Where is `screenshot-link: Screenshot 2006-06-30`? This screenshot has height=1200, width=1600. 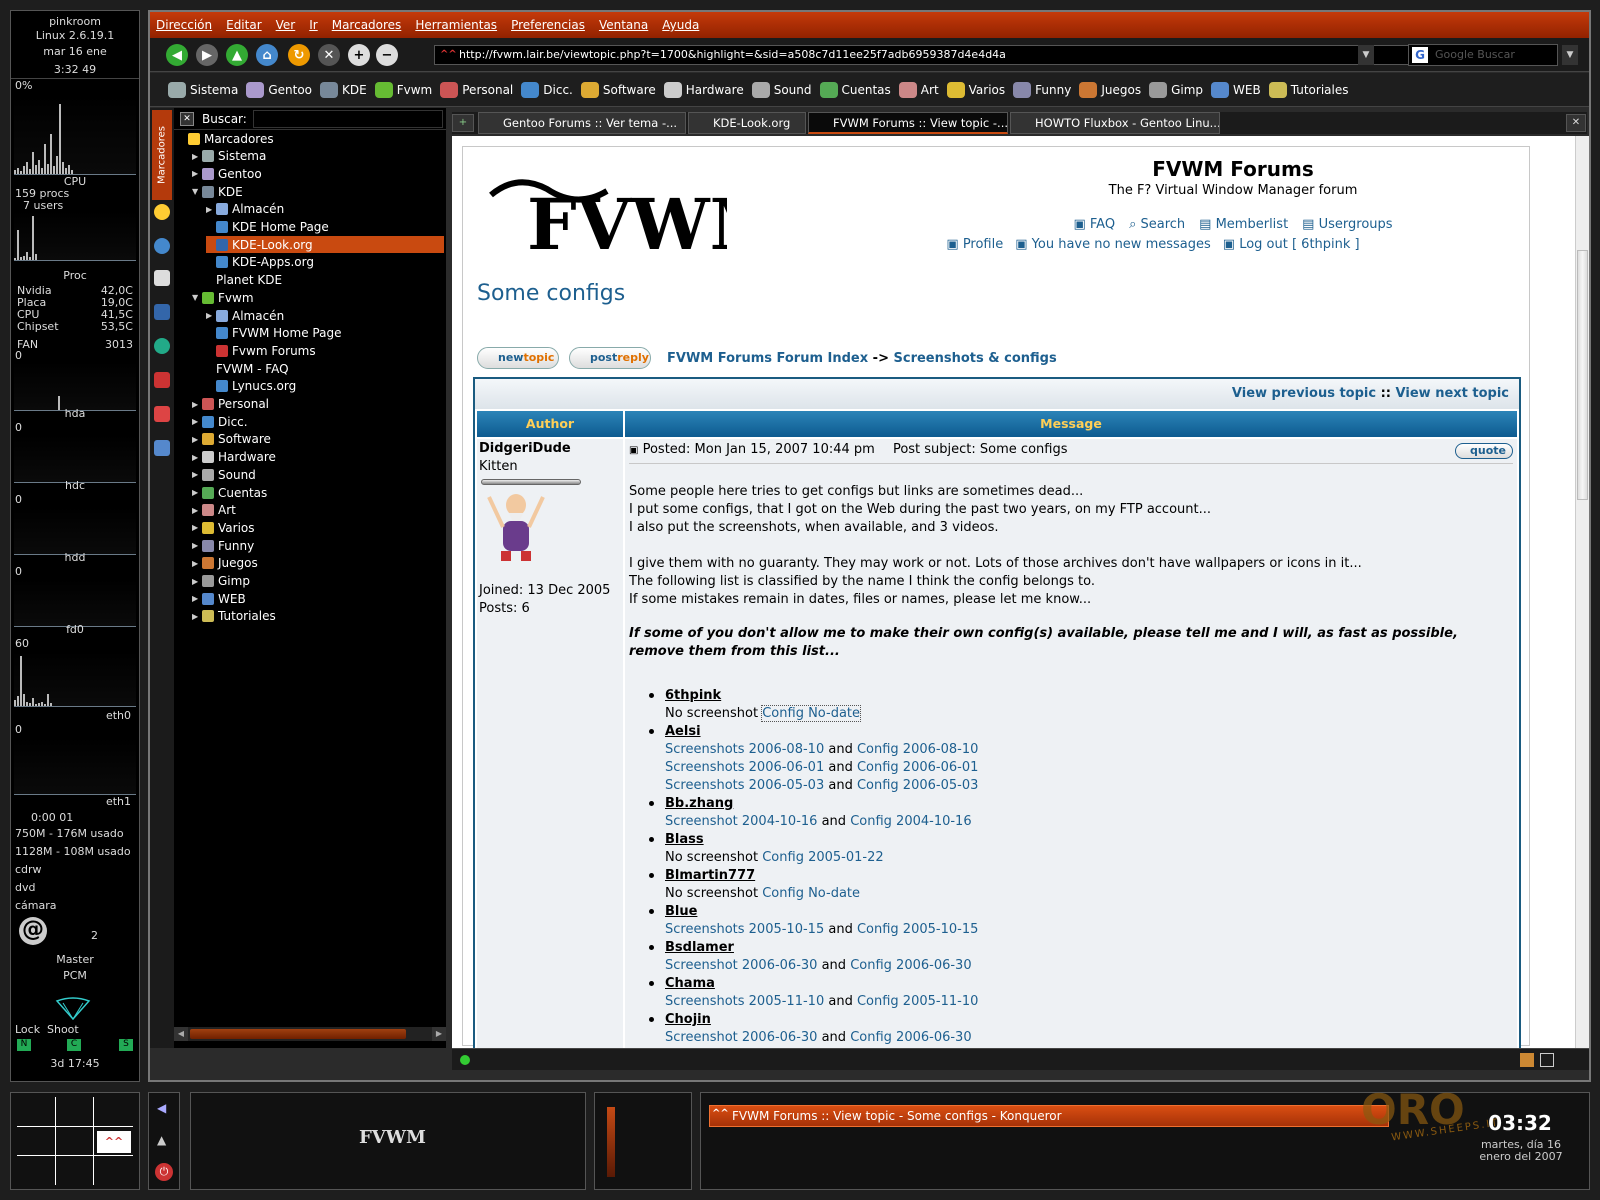
screenshot-link: Screenshot 2006-06-30 is located at coordinates (741, 965).